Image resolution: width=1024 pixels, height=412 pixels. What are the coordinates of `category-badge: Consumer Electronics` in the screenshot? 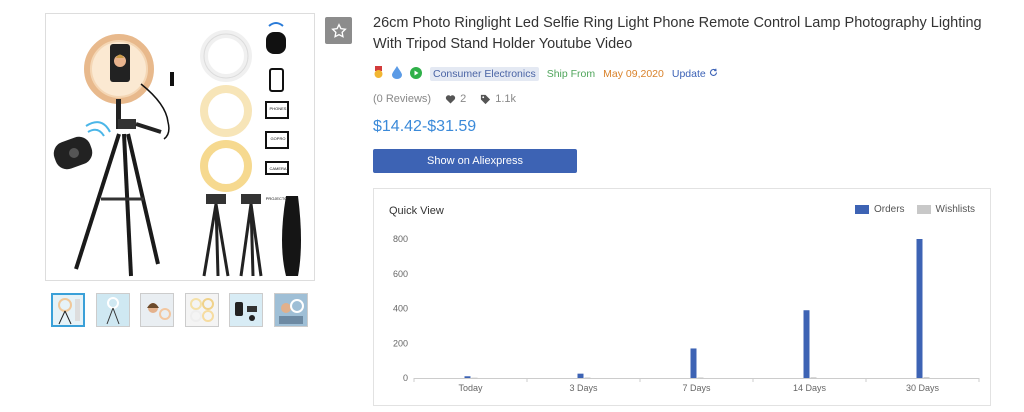 It's located at (484, 74).